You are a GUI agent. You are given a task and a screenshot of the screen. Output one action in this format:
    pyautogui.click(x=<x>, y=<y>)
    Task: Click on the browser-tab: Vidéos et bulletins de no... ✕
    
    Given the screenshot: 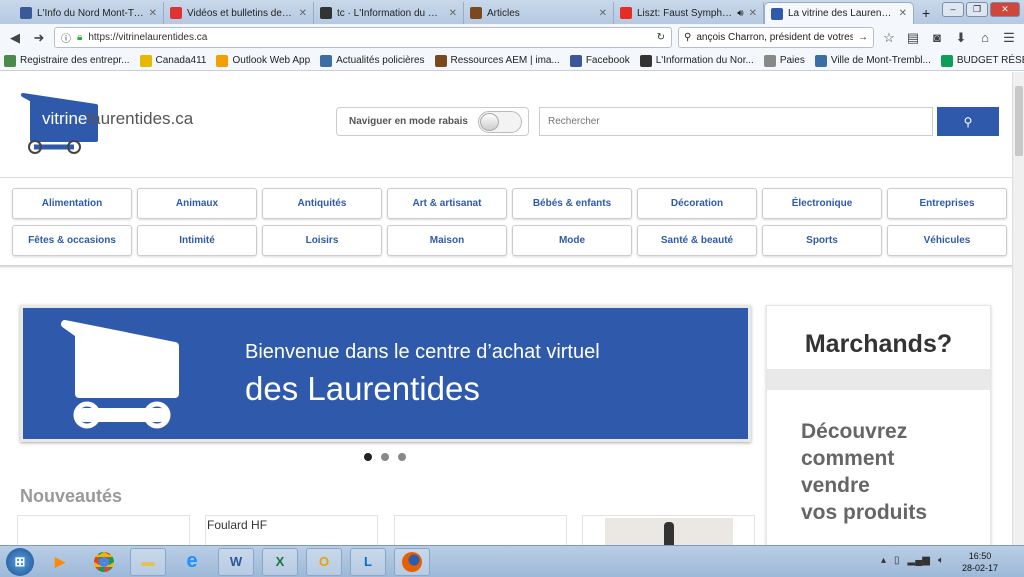 What is the action you would take?
    pyautogui.click(x=239, y=13)
    